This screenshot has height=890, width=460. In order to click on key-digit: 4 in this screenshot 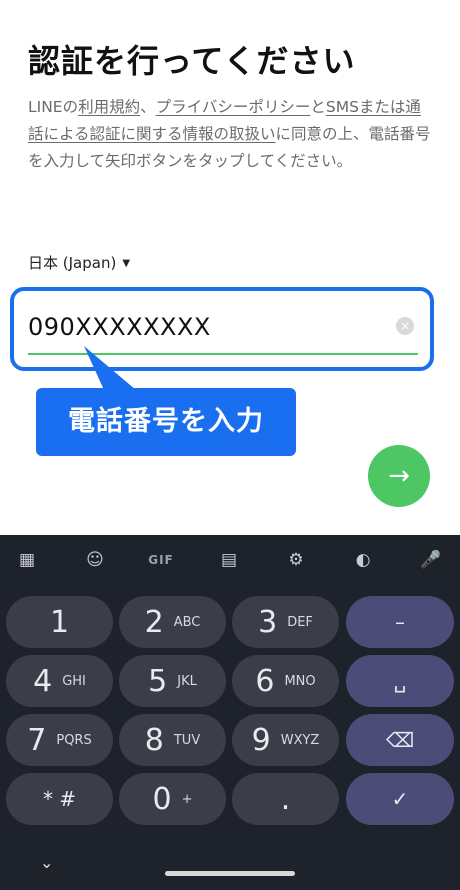, I will do `click(43, 681)`.